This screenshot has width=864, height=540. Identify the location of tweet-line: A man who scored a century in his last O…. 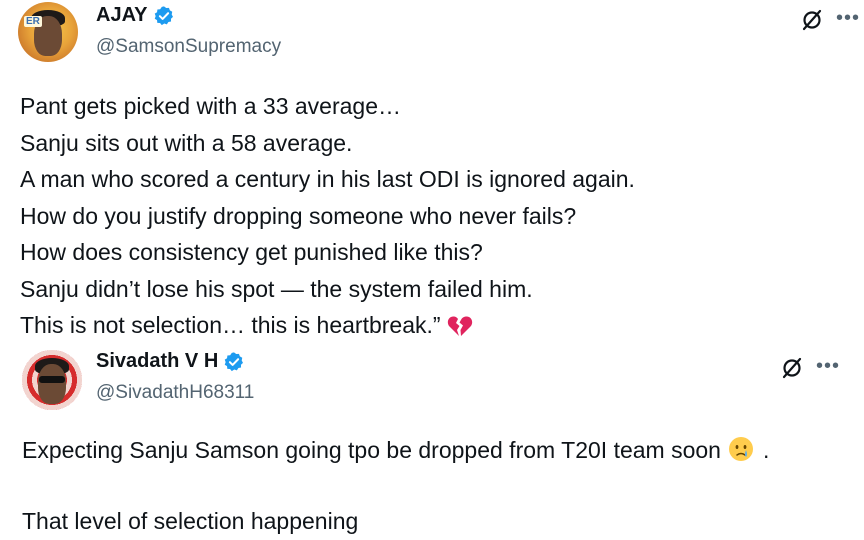
(327, 179).